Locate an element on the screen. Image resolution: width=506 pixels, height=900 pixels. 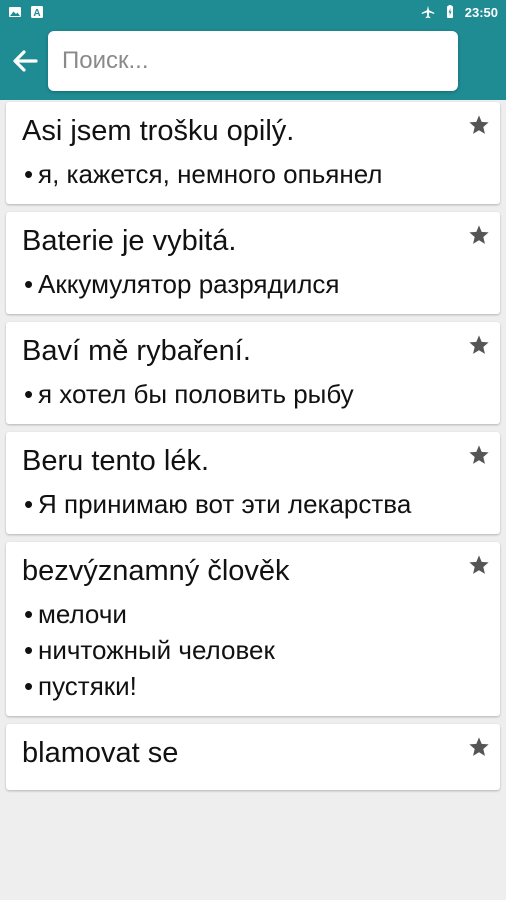
translation-text: я хотел бы половить рыбу is located at coordinates (196, 394).